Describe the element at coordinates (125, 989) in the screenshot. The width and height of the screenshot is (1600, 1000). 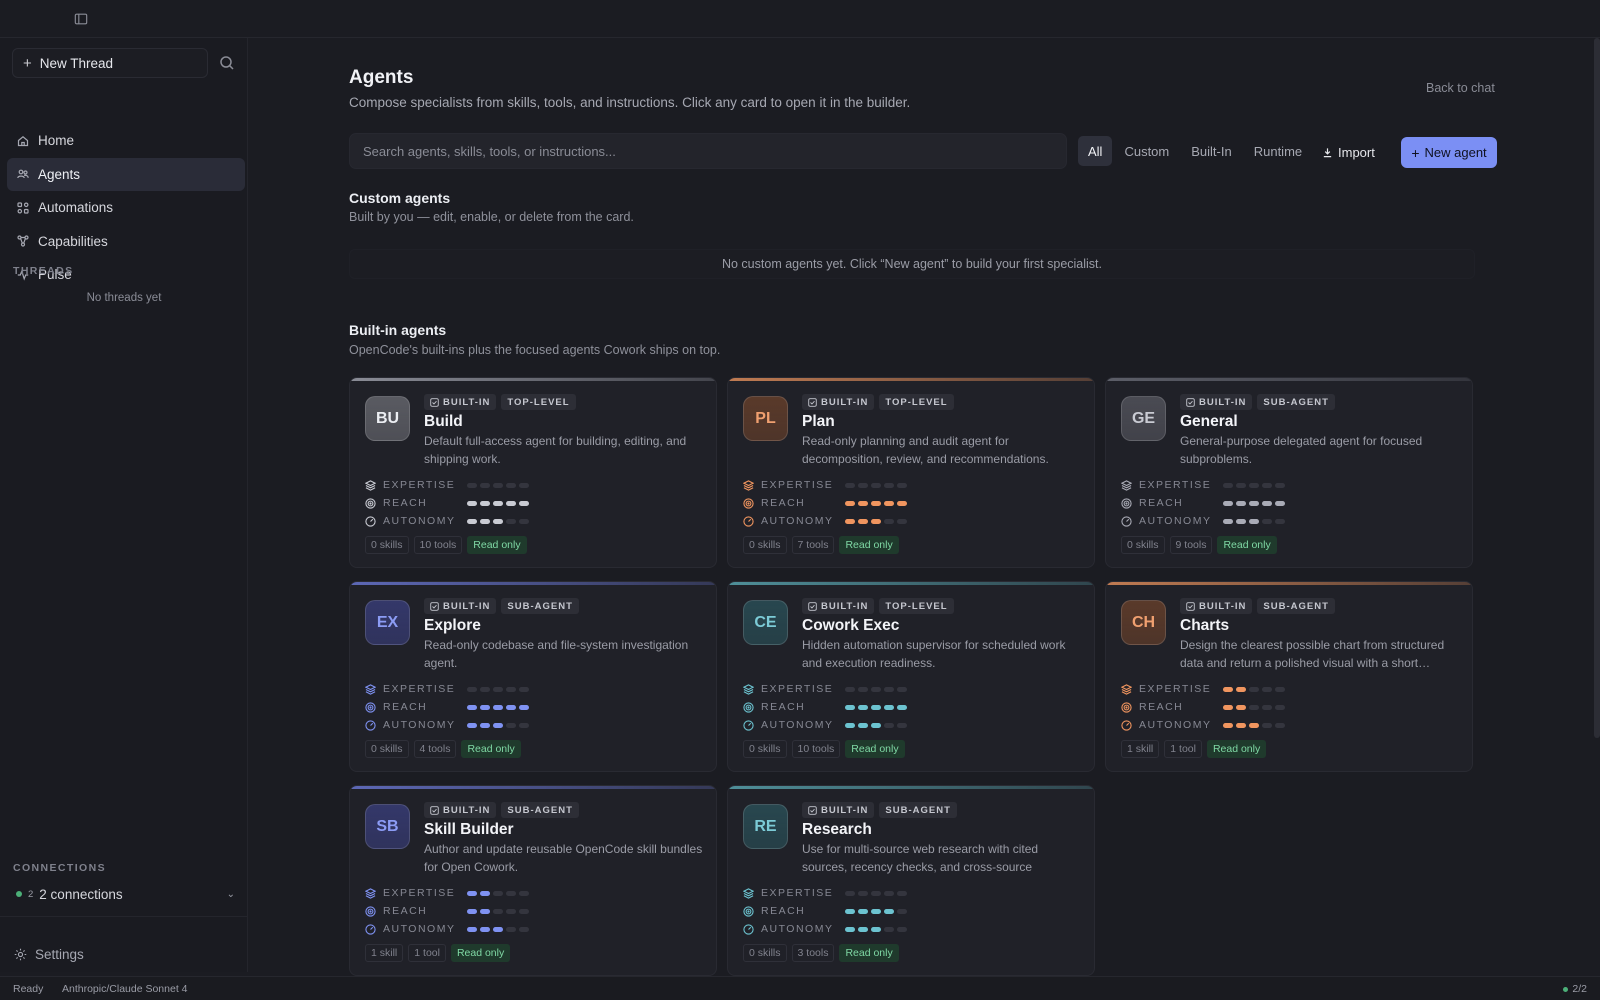
I see `model-name: Anthropic/Claude Sonnet 4` at that location.